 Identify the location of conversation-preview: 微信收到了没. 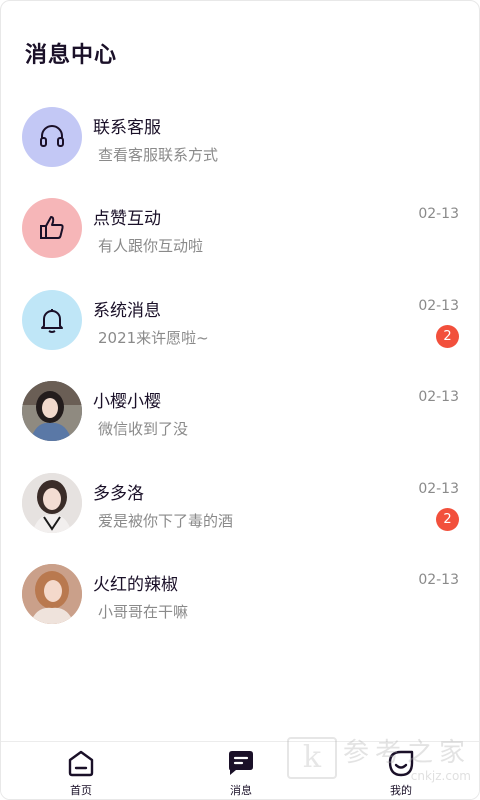
(143, 429).